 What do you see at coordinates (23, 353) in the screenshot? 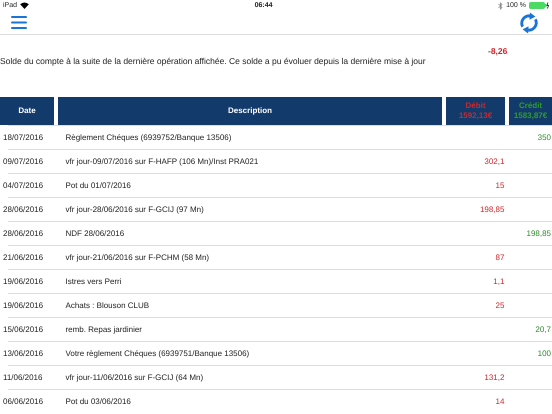
I see `date-cell-text: 13/06/2016` at bounding box center [23, 353].